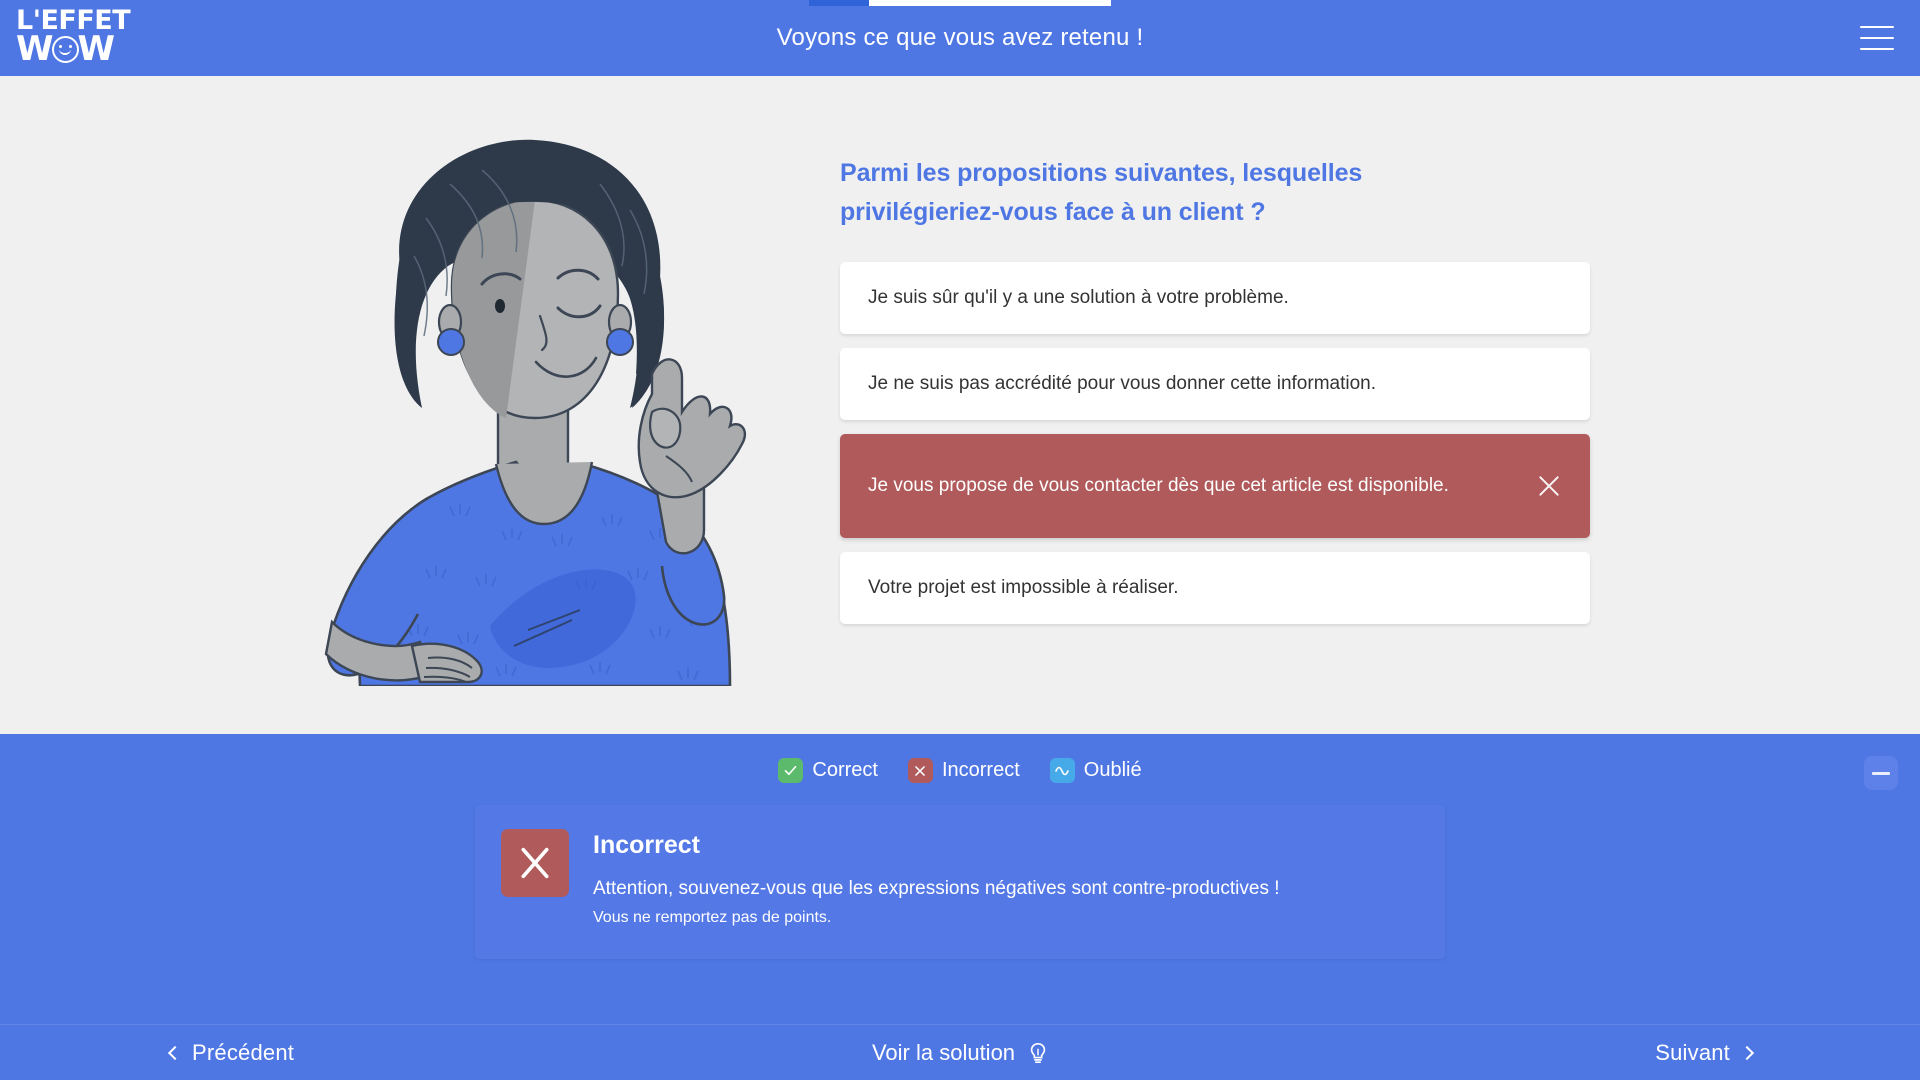 This screenshot has width=1920, height=1080. What do you see at coordinates (960, 3) in the screenshot?
I see `progress-bar` at bounding box center [960, 3].